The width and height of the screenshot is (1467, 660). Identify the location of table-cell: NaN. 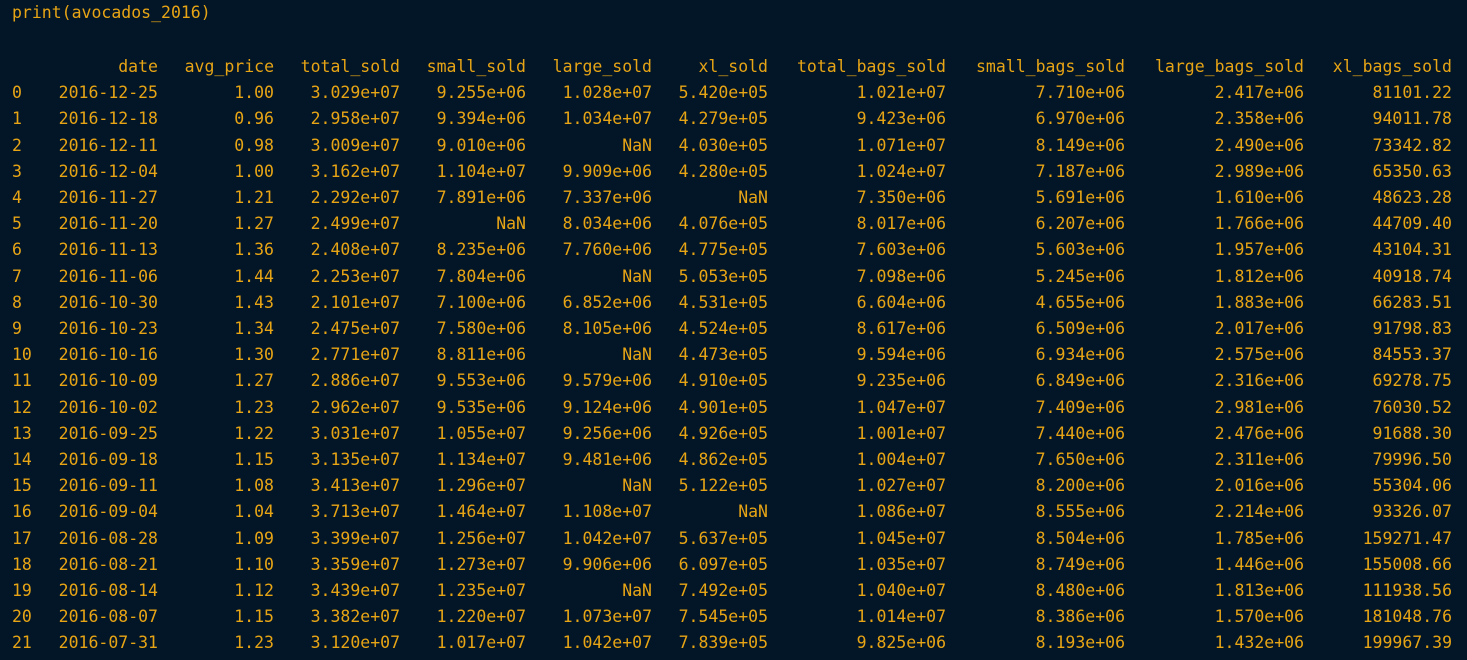
(753, 512).